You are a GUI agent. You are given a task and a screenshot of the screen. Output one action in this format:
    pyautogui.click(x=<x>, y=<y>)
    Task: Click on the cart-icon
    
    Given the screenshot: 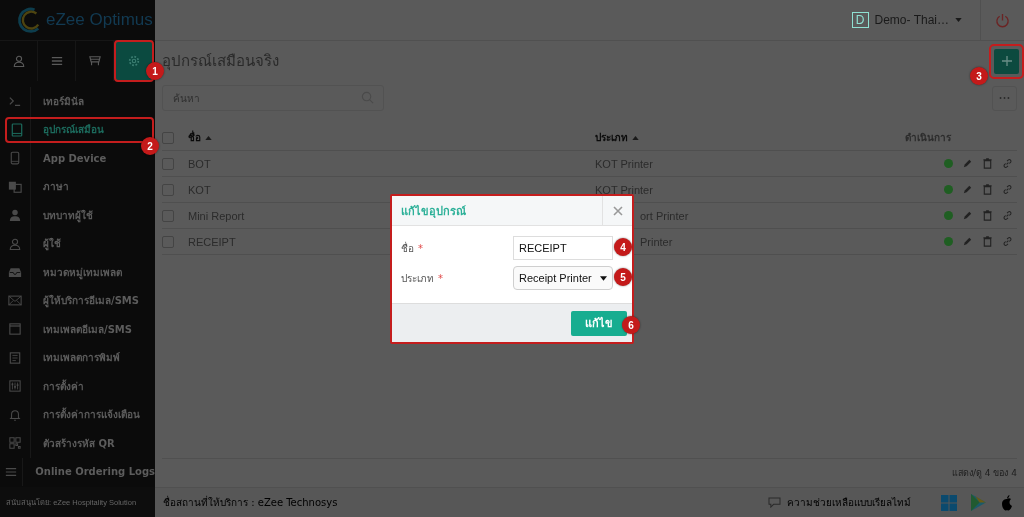 What is the action you would take?
    pyautogui.click(x=94, y=61)
    